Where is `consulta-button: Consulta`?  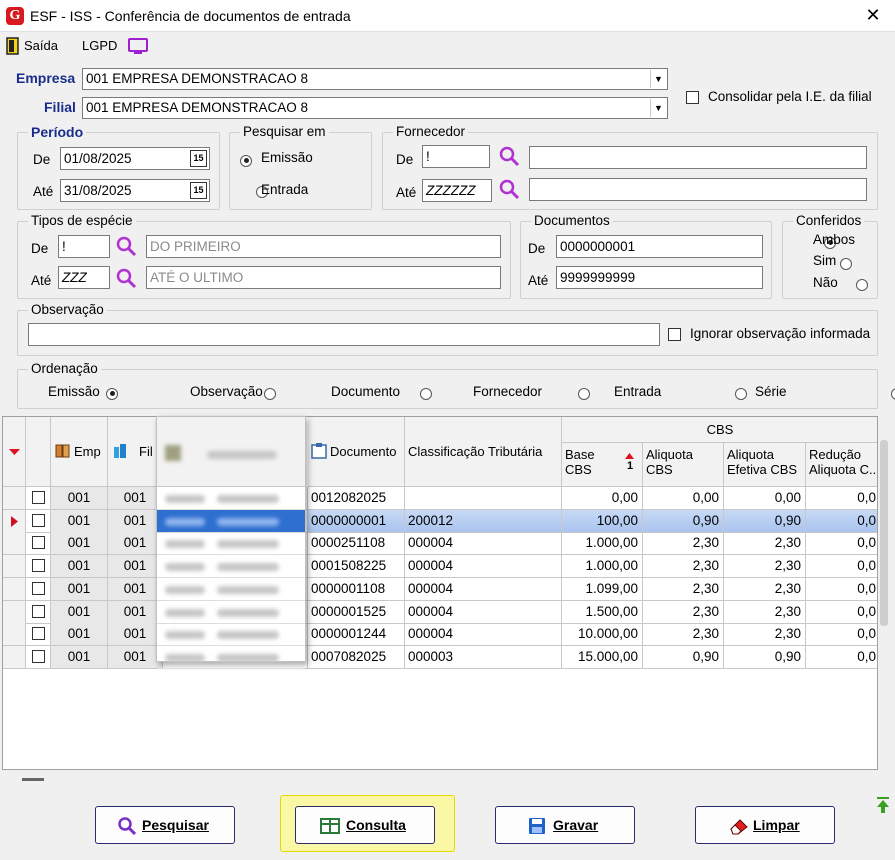
consulta-button: Consulta is located at coordinates (365, 825).